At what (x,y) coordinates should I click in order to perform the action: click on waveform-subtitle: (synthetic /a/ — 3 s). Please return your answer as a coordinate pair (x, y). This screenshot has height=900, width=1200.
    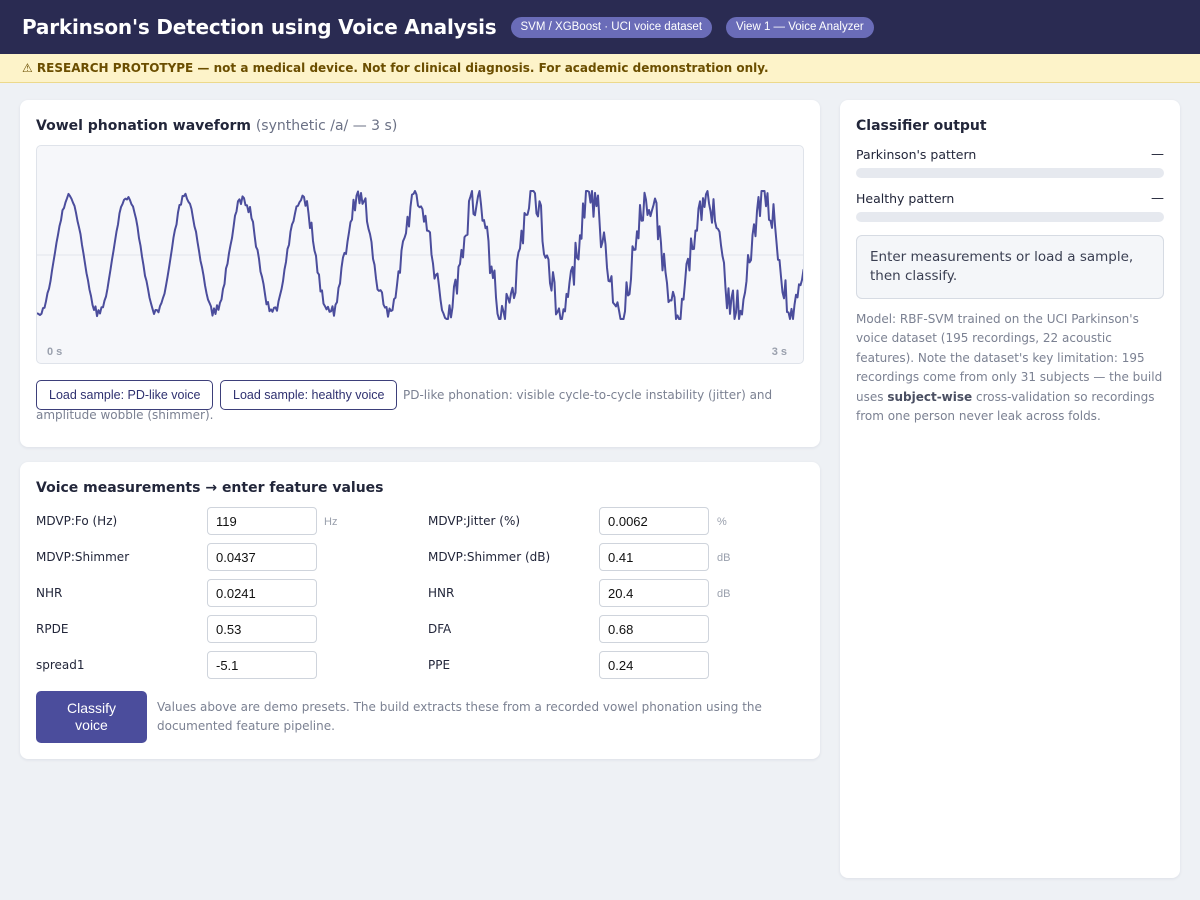
    Looking at the image, I should click on (326, 126).